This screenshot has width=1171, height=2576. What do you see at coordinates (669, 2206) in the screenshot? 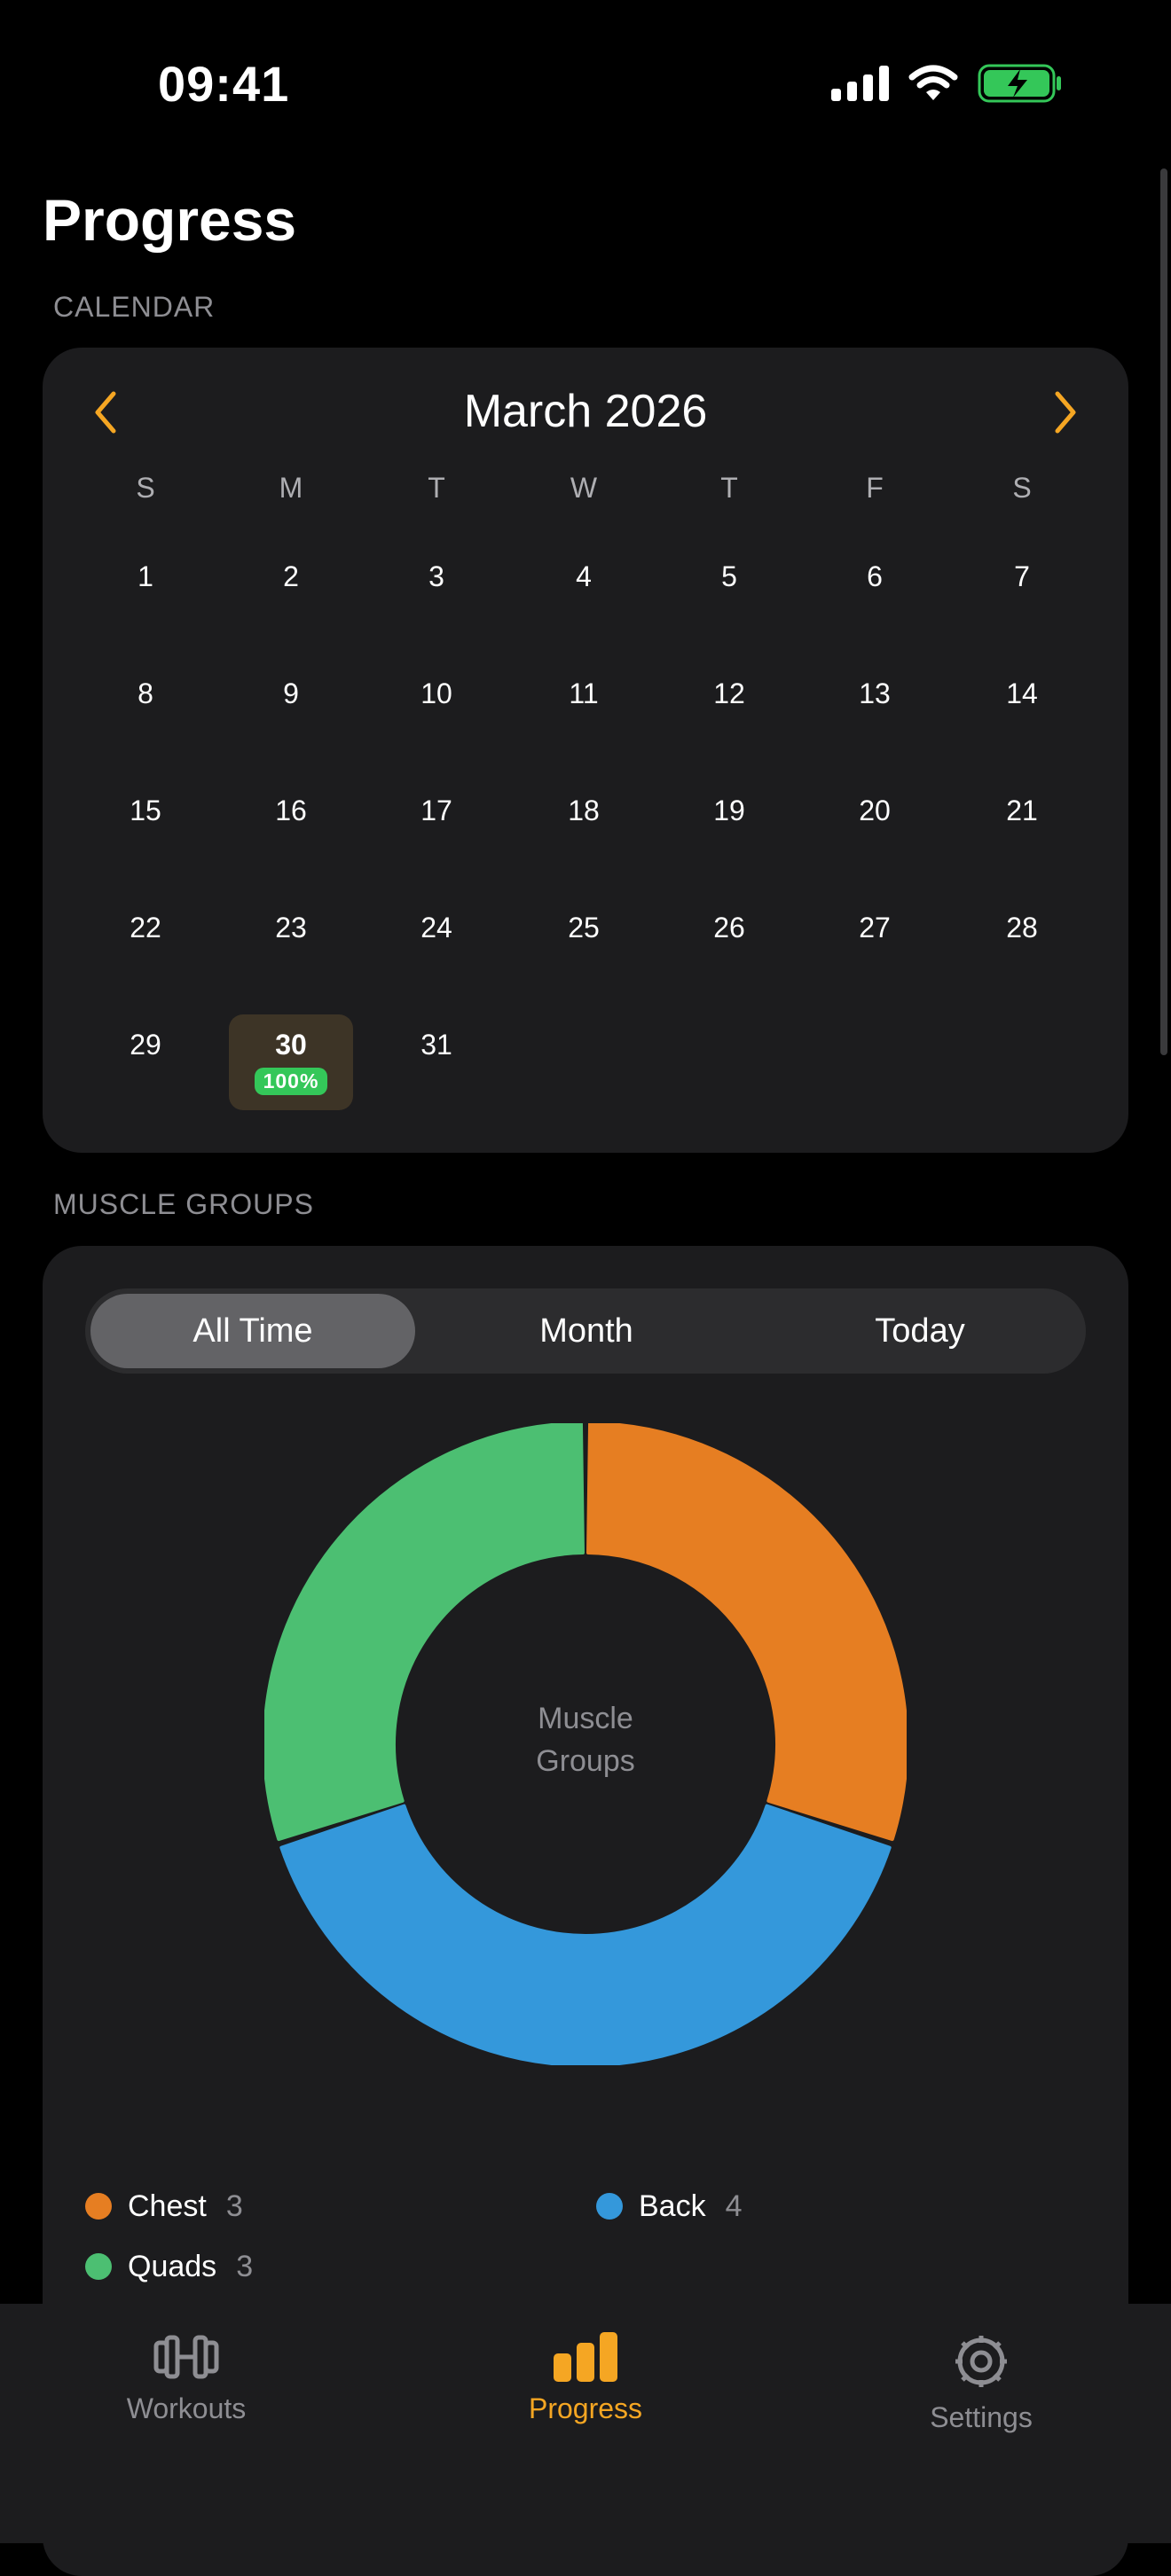
I see `legend-item-back: Back 4` at bounding box center [669, 2206].